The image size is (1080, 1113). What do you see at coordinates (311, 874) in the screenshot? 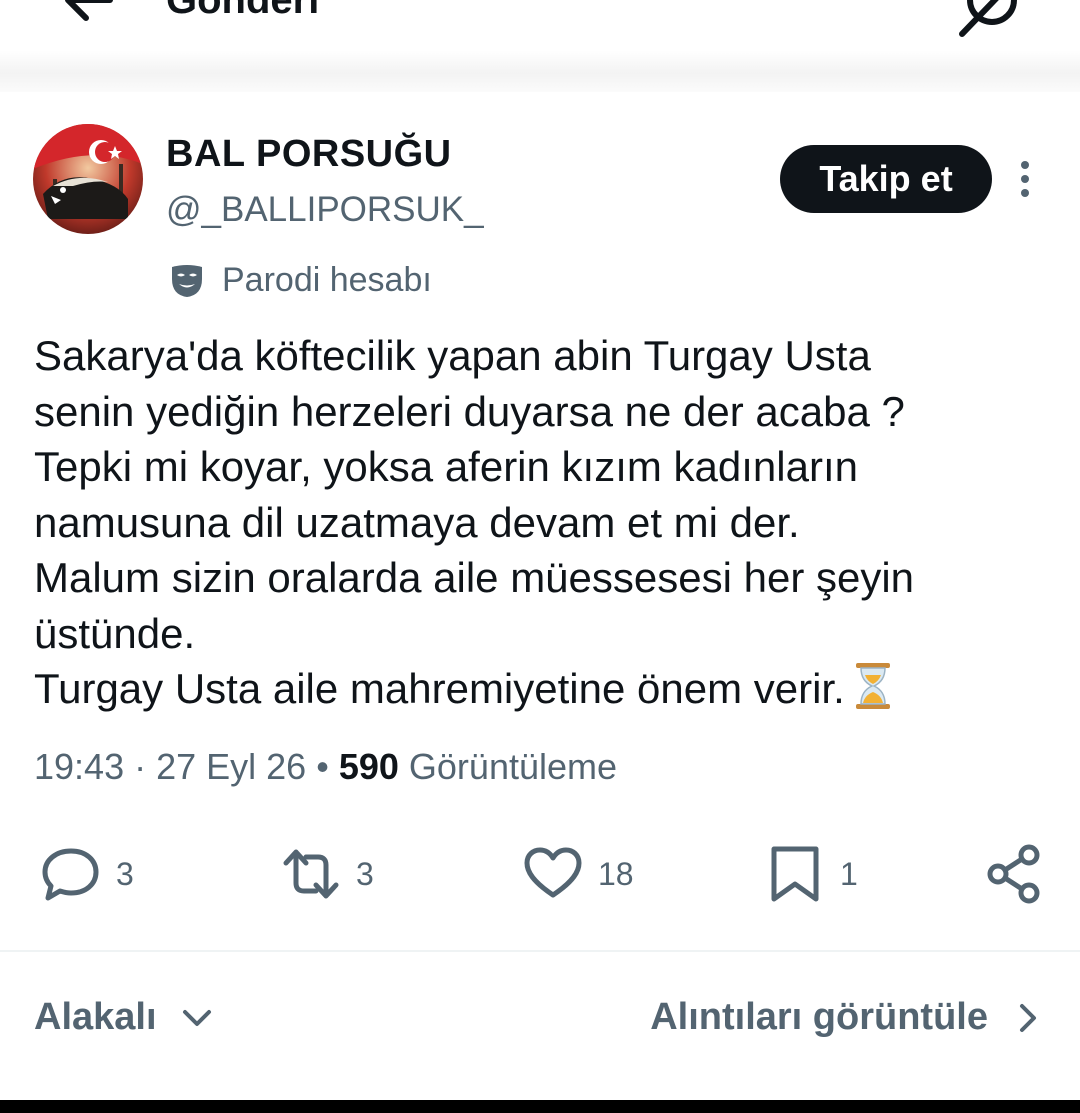
I see `repost-icon` at bounding box center [311, 874].